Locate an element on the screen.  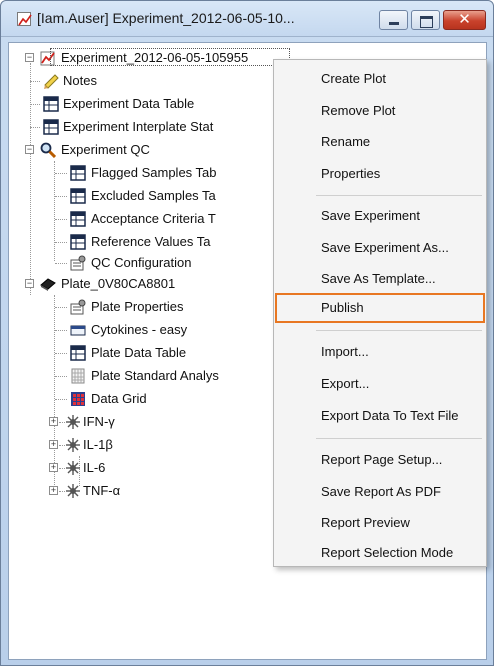
tree-node-experiment-data-table: Experiment Data Table is located at coordinates (159, 104).